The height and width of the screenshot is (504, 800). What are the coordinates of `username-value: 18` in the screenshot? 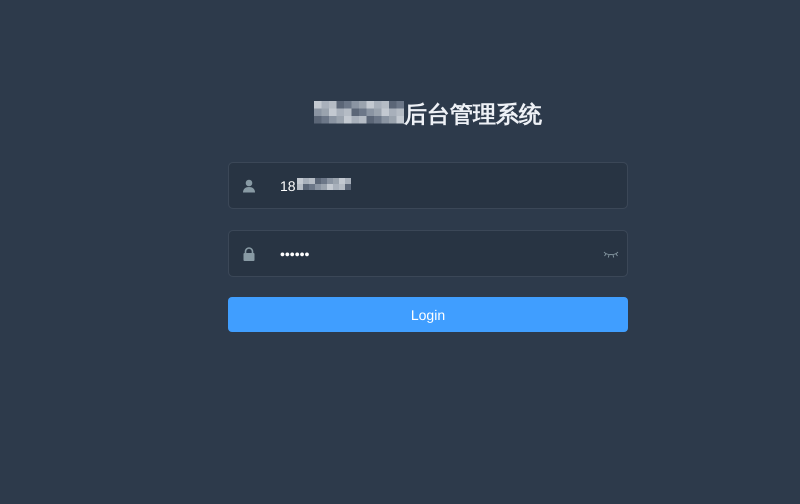 It's located at (288, 186).